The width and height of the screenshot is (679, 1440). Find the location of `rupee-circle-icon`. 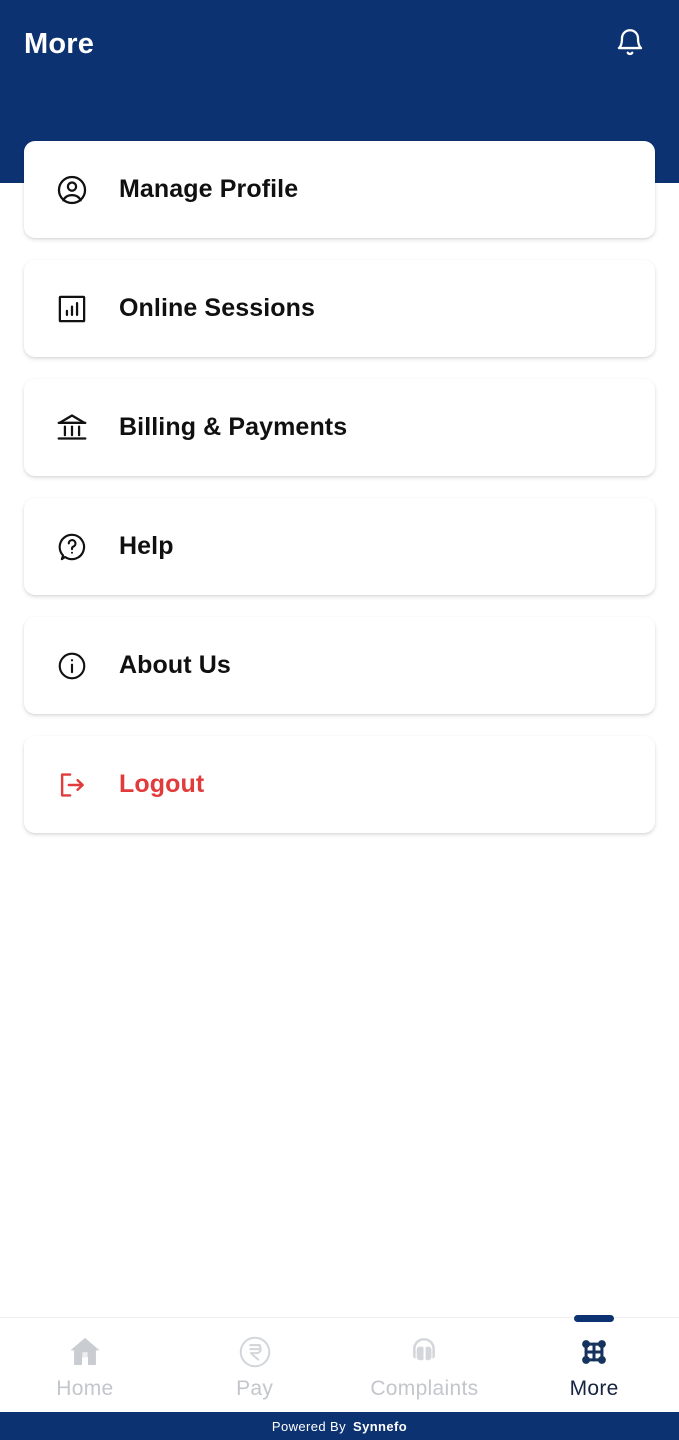

rupee-circle-icon is located at coordinates (255, 1352).